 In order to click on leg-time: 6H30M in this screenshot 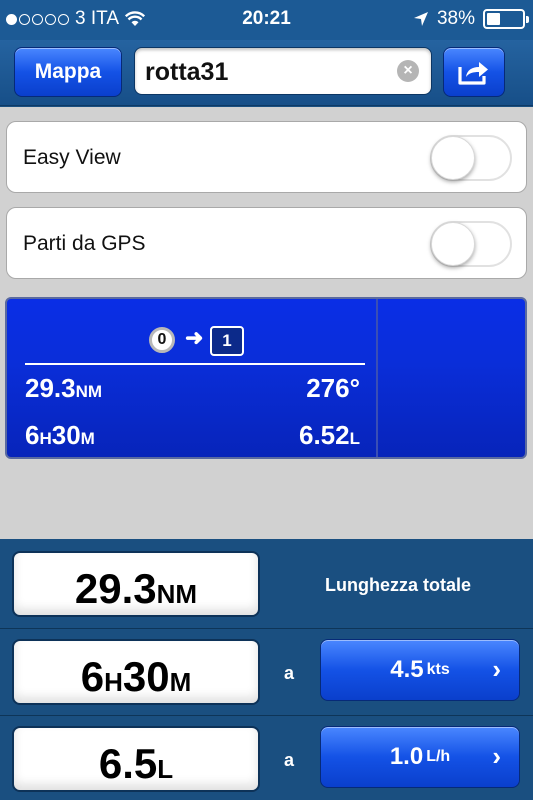, I will do `click(60, 435)`.